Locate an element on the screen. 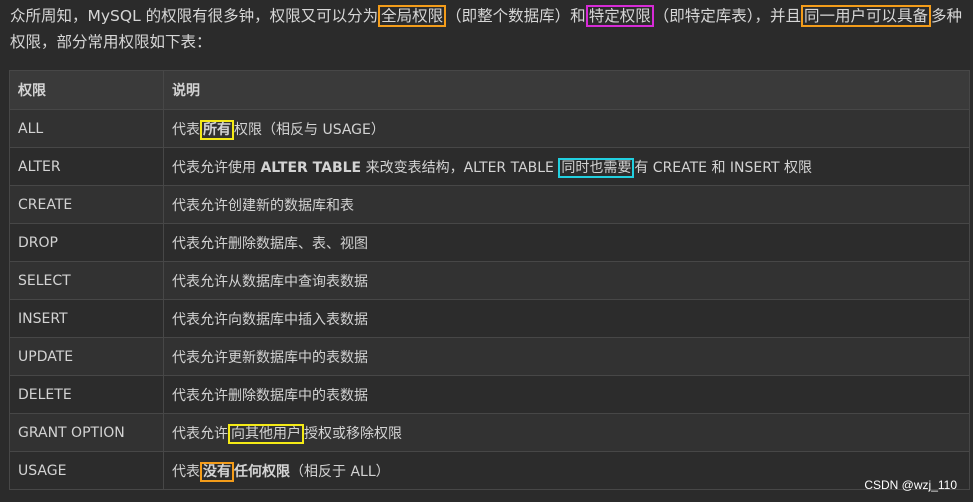 The height and width of the screenshot is (502, 973). desc-bold: 任何权限 is located at coordinates (262, 471).